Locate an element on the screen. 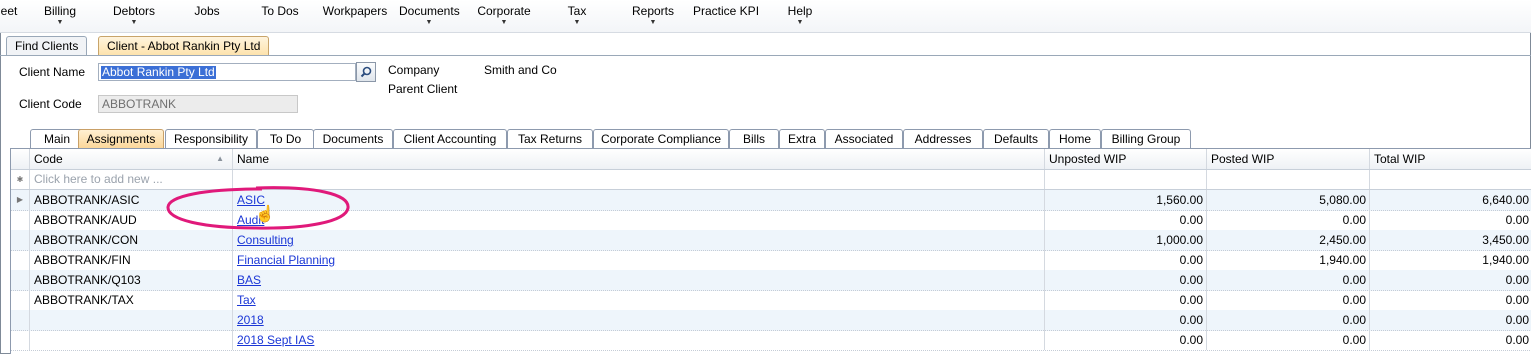  cell-unposted-wip: 1,560.00 is located at coordinates (1126, 200).